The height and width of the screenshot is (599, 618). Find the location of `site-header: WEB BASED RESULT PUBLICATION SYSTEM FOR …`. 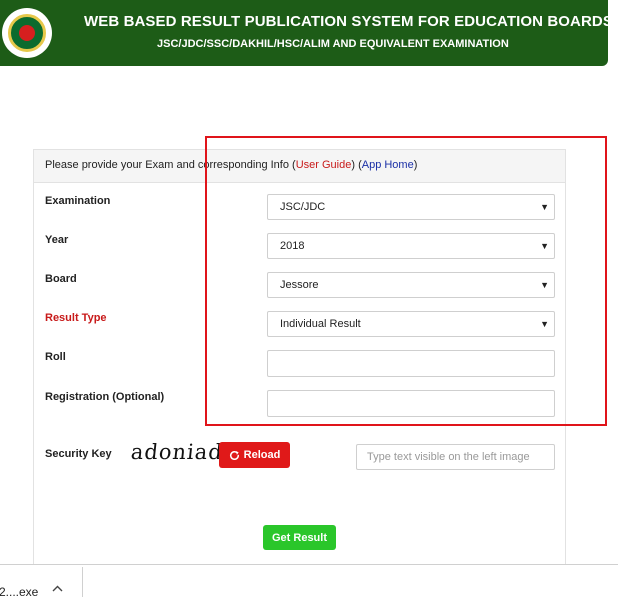

site-header: WEB BASED RESULT PUBLICATION SYSTEM FOR … is located at coordinates (306, 33).